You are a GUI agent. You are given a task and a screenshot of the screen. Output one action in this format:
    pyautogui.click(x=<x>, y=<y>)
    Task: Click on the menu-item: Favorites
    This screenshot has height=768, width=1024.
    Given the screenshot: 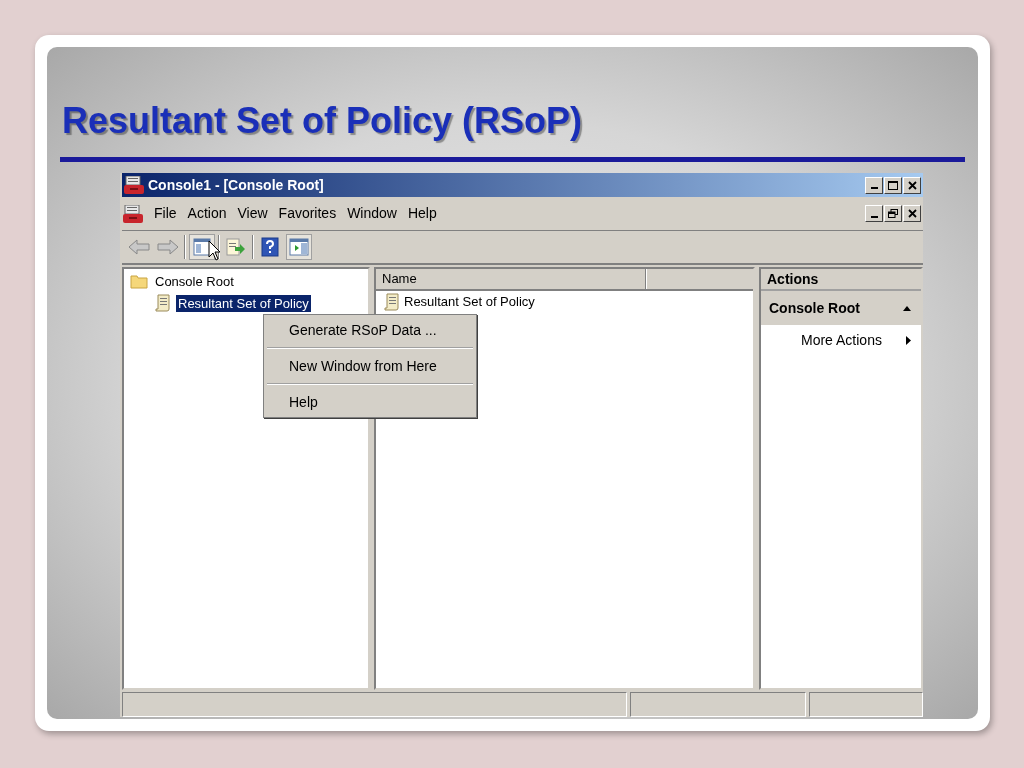 What is the action you would take?
    pyautogui.click(x=307, y=213)
    